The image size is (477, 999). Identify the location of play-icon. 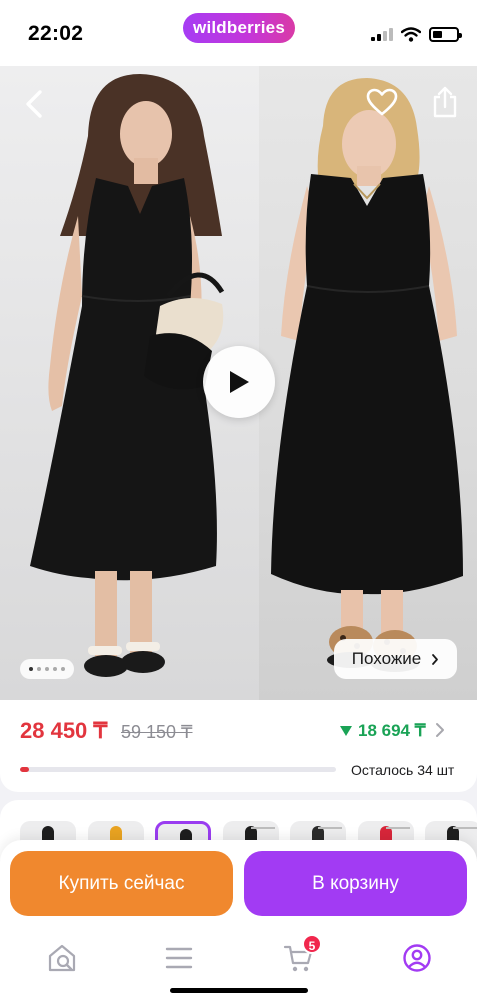
(239, 382).